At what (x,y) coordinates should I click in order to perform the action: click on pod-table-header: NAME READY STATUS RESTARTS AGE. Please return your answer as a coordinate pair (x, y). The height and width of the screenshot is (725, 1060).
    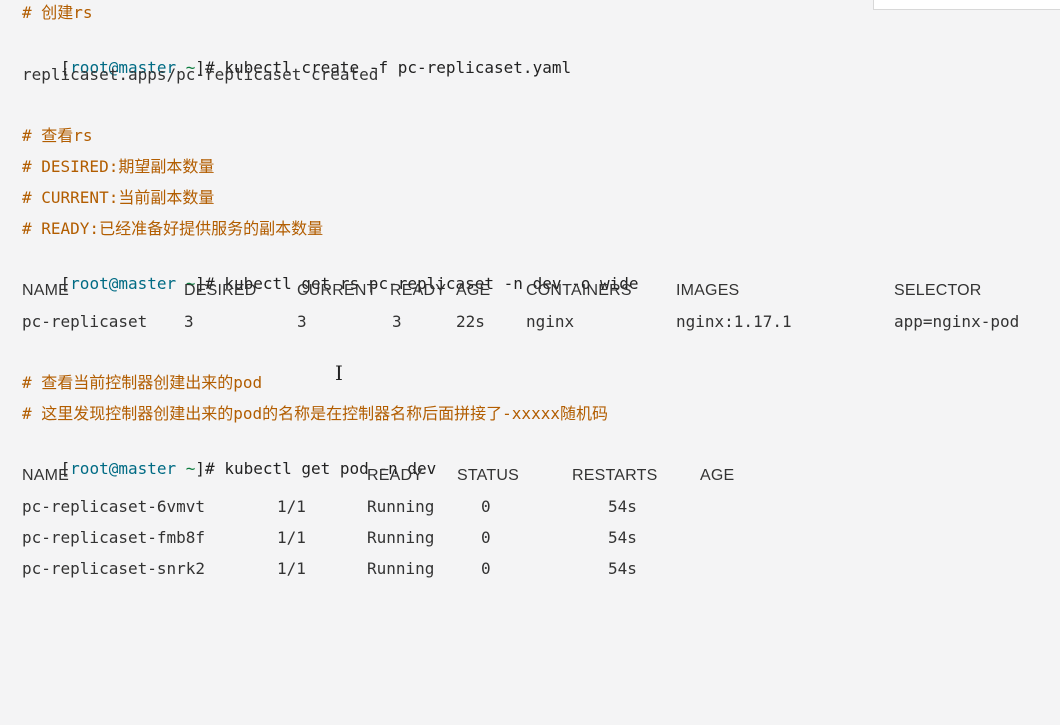
    Looking at the image, I should click on (537, 476).